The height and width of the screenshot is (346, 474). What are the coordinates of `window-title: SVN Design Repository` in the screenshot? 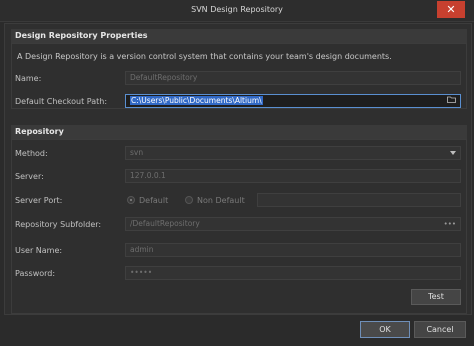 It's located at (237, 9).